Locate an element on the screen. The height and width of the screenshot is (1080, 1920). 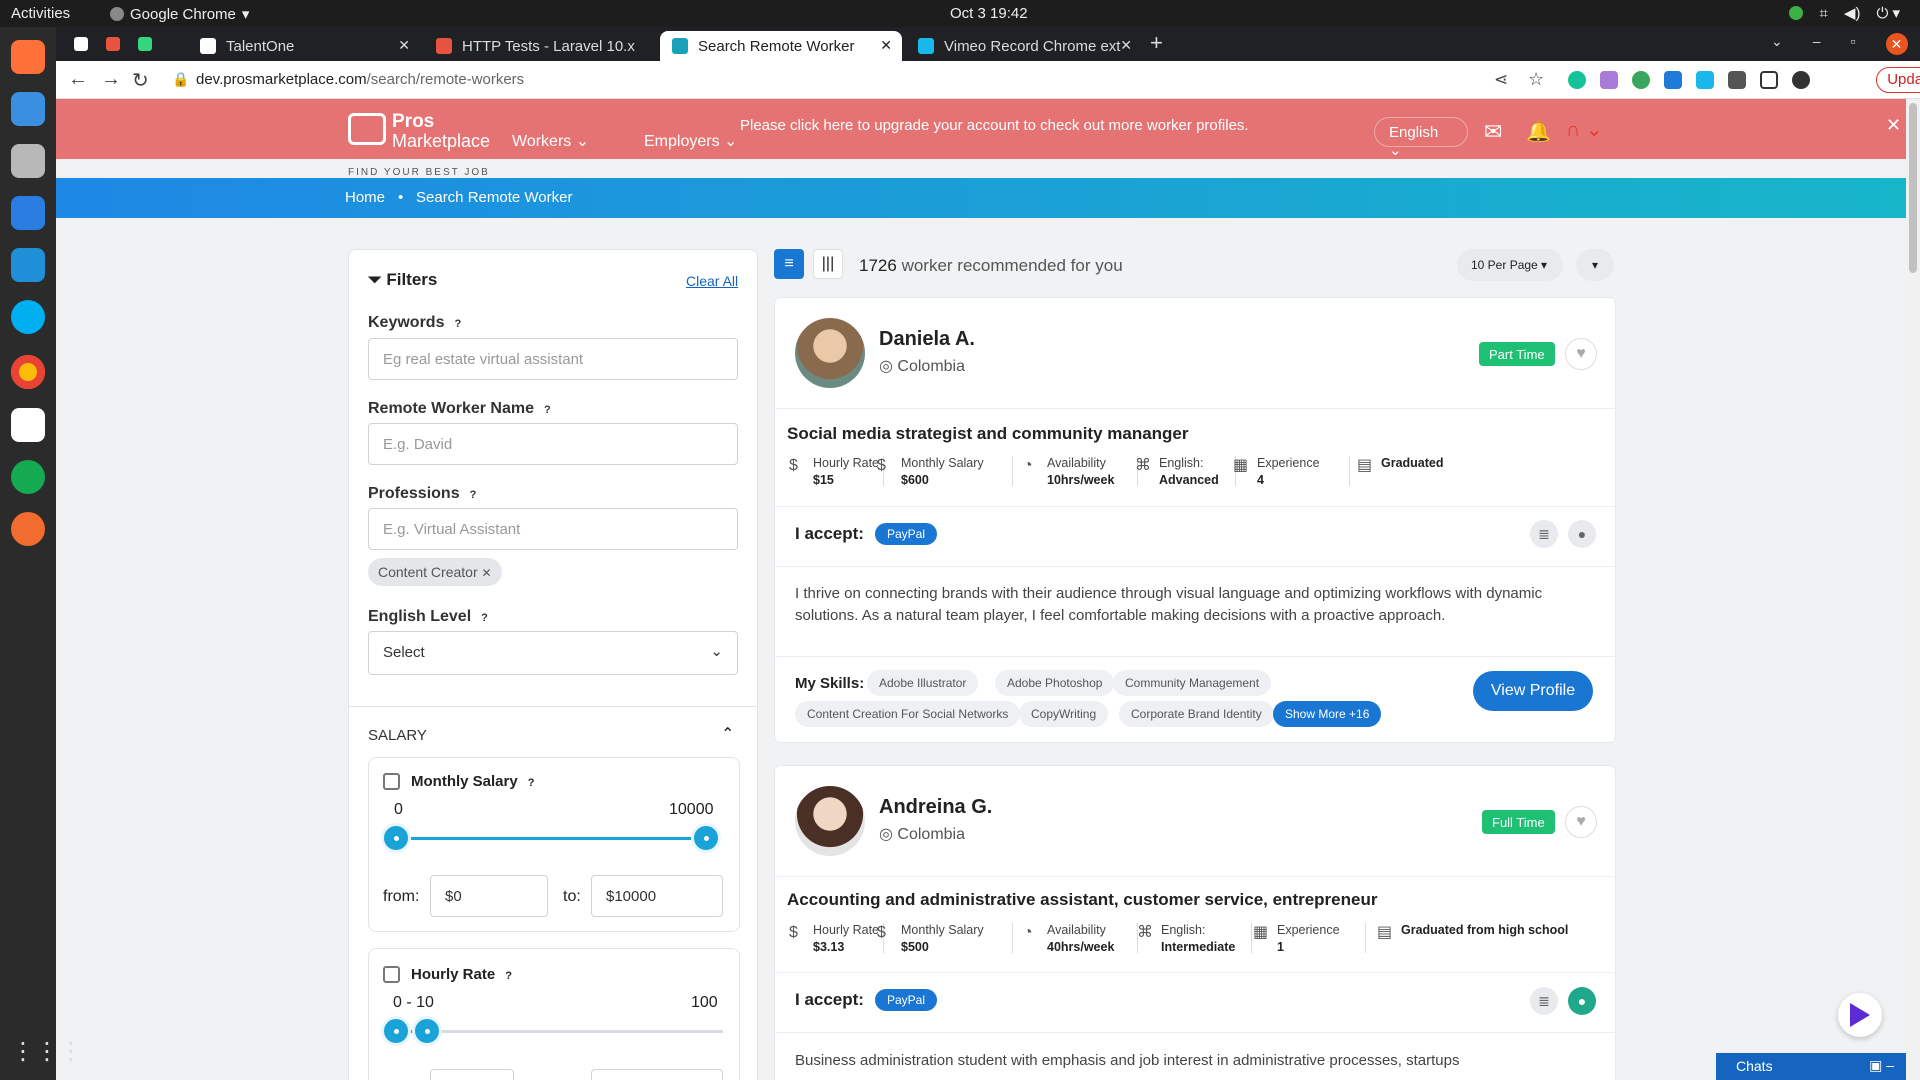
text-editor-icon is located at coordinates (28, 425).